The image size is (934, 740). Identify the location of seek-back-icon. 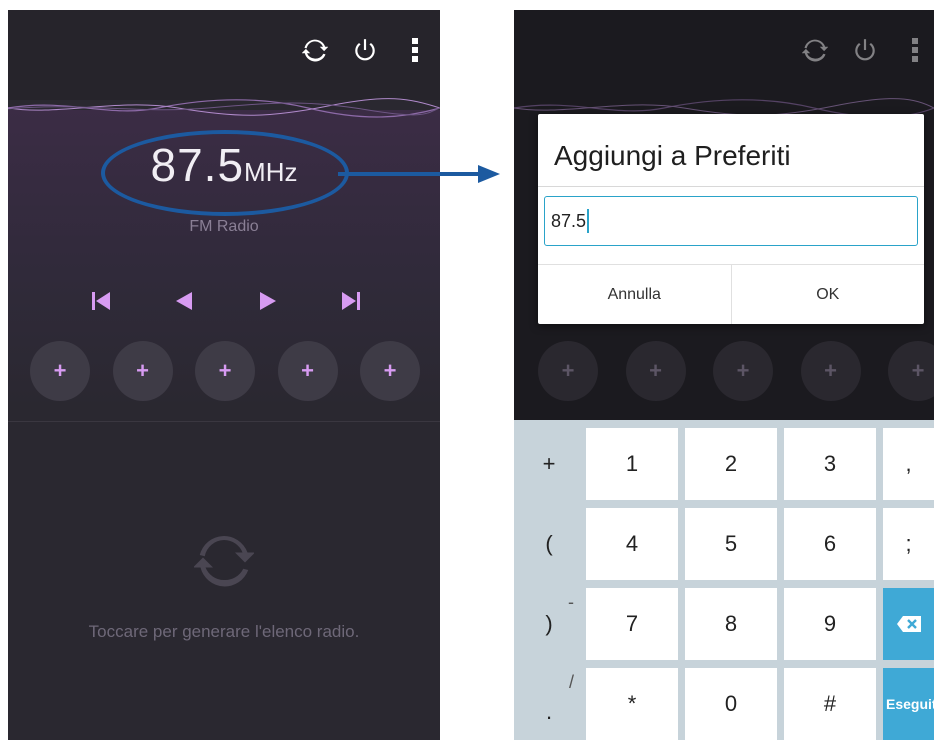
(184, 301).